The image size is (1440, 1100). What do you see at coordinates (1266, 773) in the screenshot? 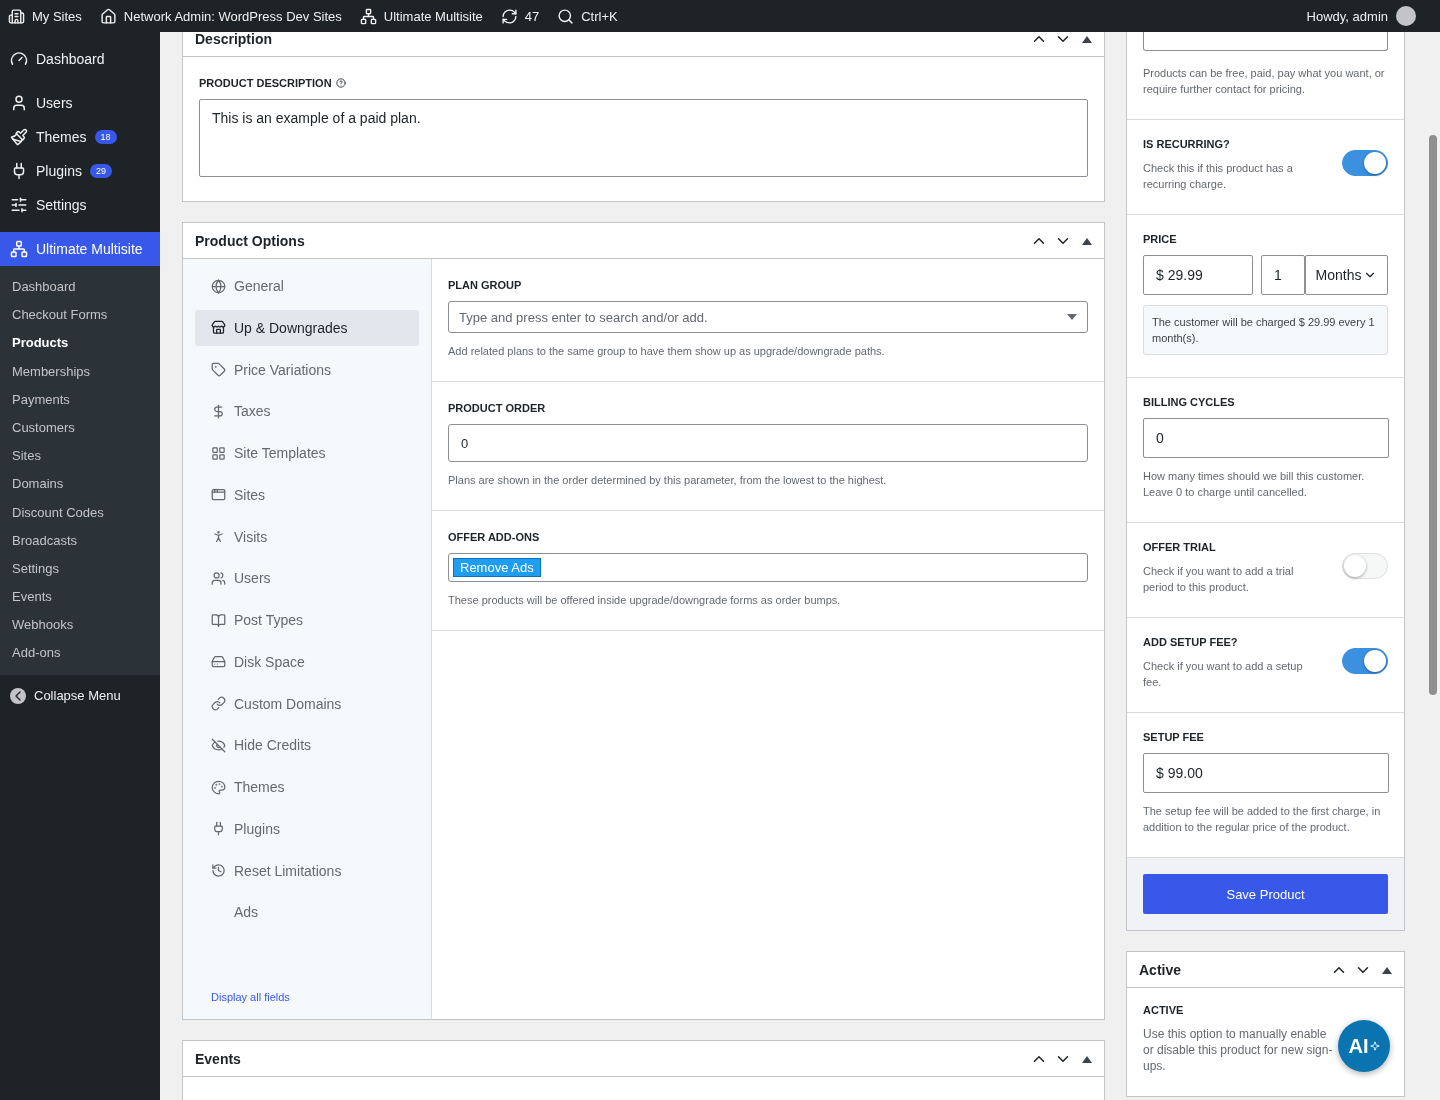
I see `input-field: $ 99.00` at bounding box center [1266, 773].